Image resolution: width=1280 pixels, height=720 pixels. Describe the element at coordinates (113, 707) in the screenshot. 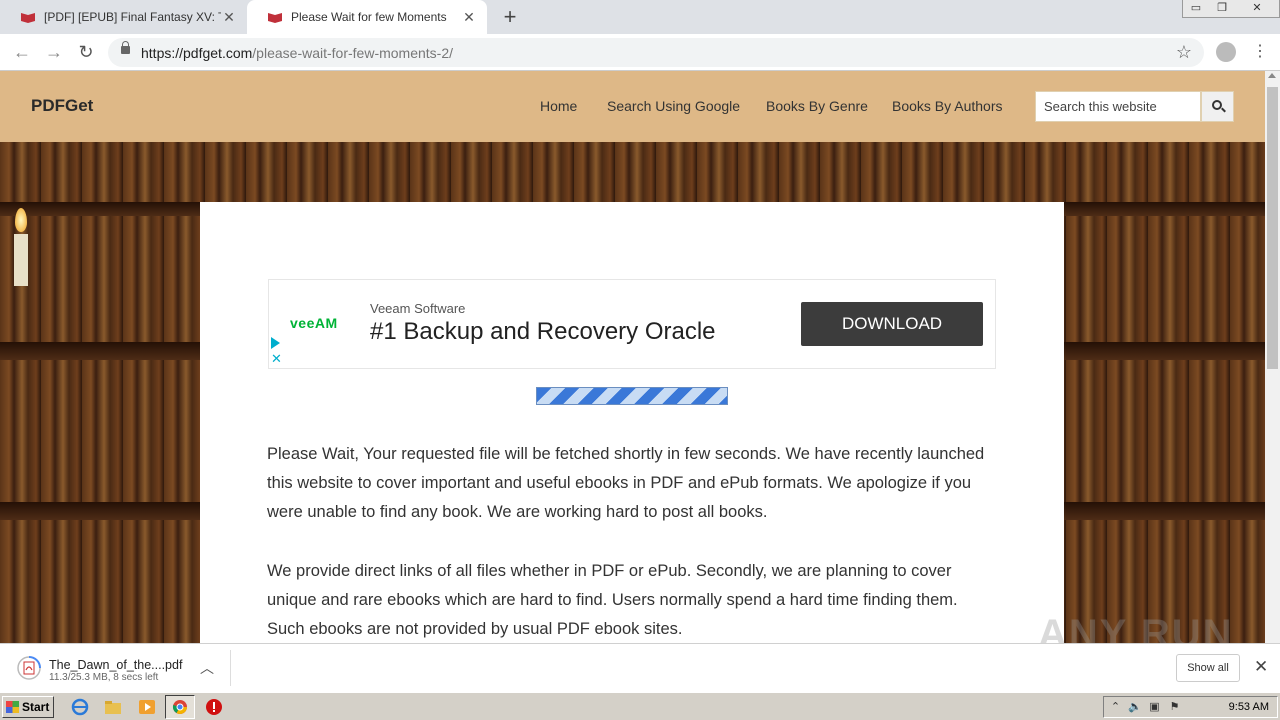

I see `folder-icon` at that location.